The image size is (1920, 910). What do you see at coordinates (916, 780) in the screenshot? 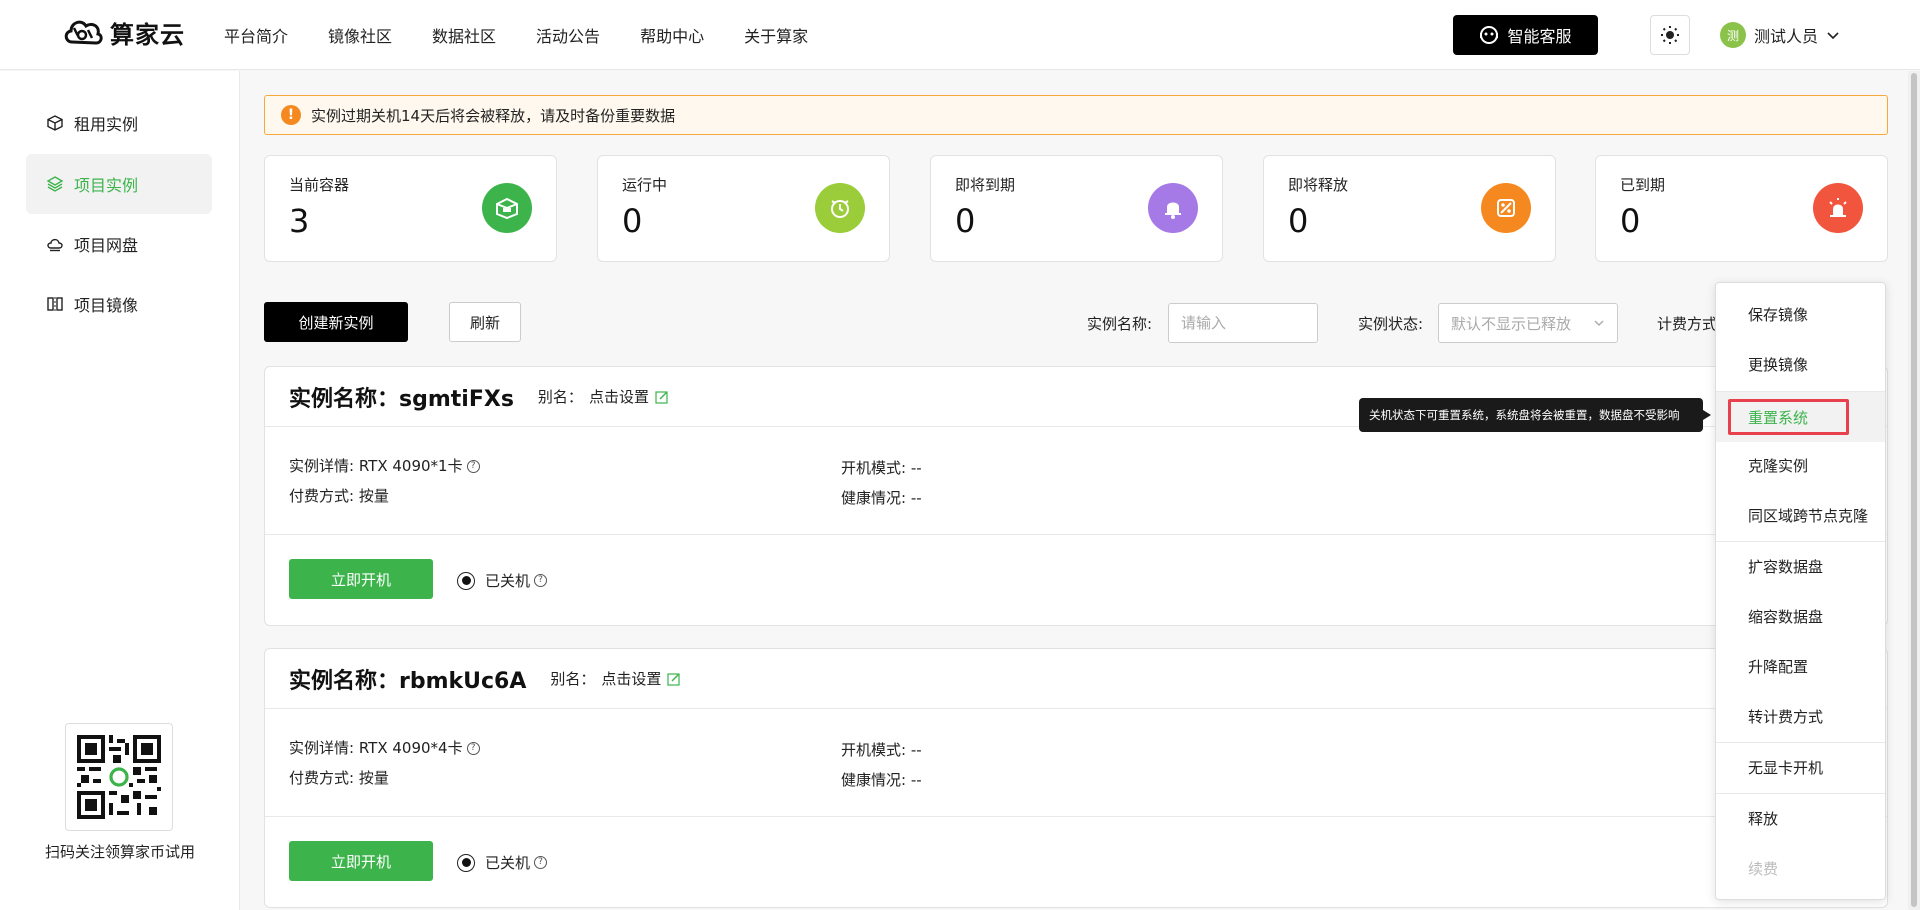
I see `health-value: --` at bounding box center [916, 780].